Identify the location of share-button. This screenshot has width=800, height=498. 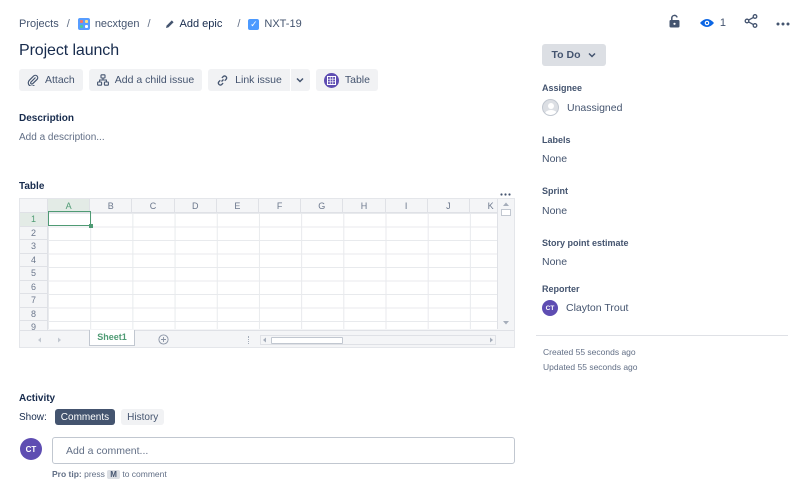
(751, 22).